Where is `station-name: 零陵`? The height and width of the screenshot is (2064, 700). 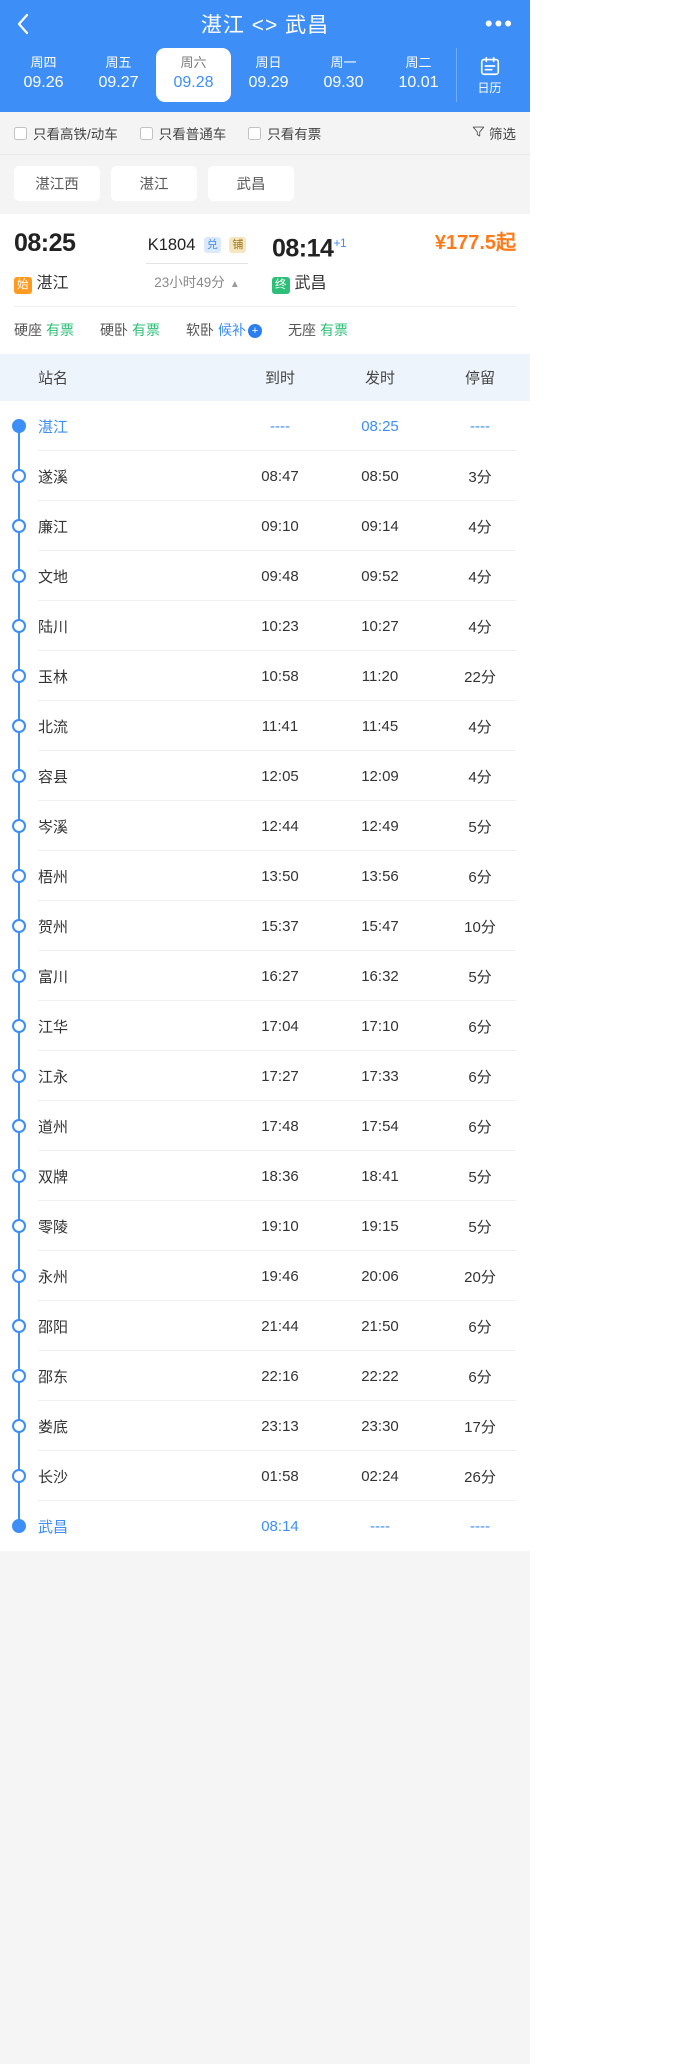 station-name: 零陵 is located at coordinates (53, 1227).